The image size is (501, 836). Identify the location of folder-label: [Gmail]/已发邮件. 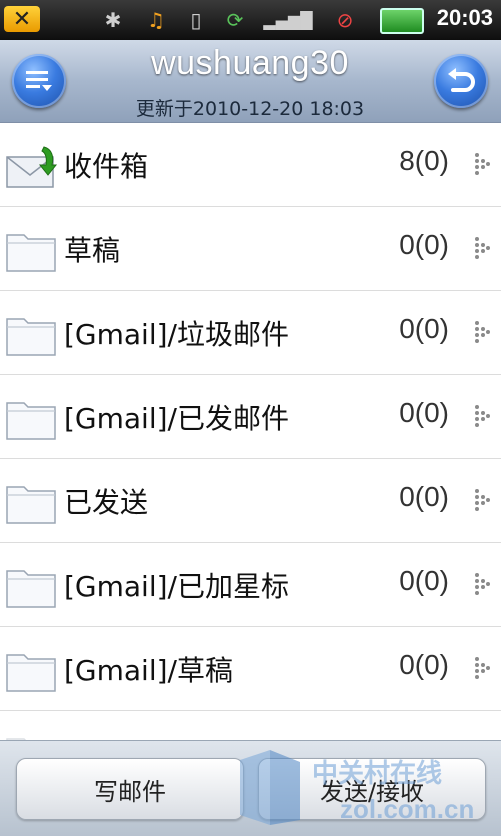
(176, 418).